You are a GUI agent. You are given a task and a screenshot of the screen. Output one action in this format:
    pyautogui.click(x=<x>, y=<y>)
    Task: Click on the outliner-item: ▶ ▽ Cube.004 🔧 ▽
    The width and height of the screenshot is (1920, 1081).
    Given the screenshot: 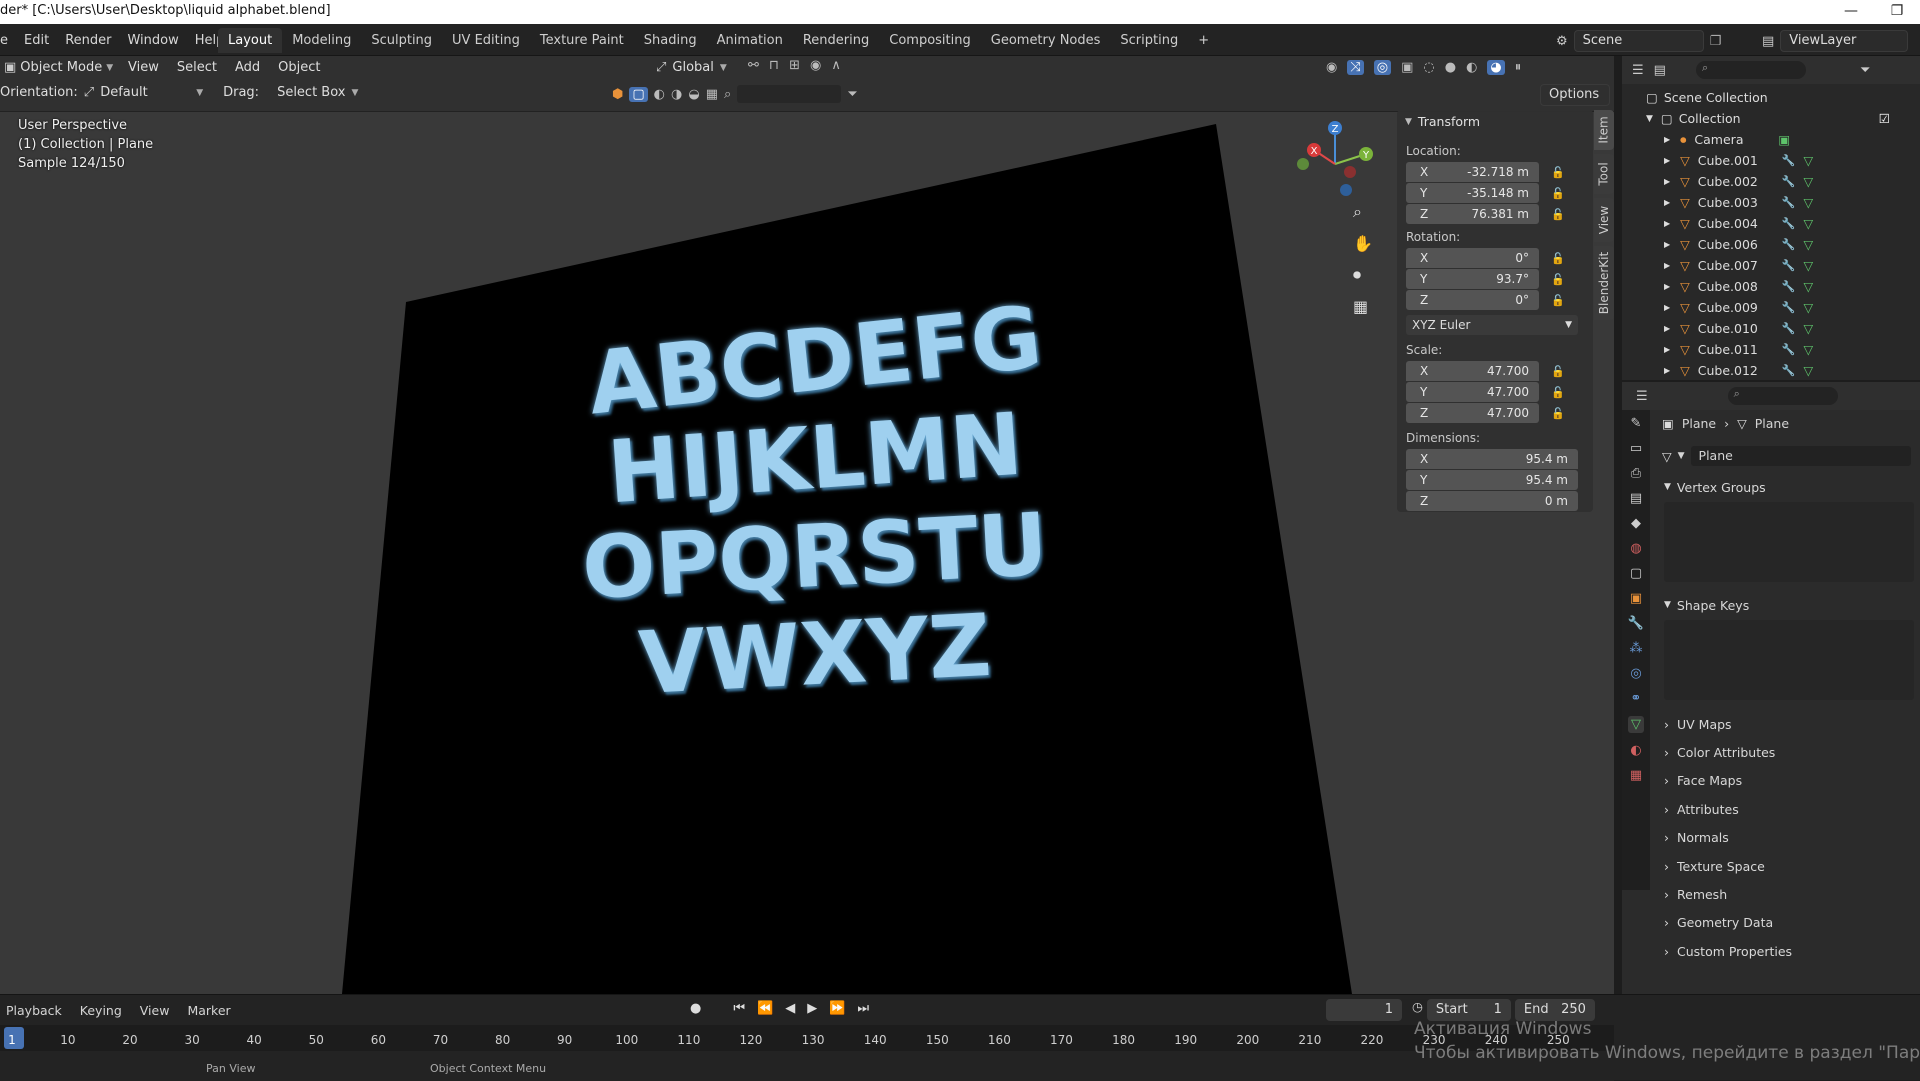 What is the action you would take?
    pyautogui.click(x=1783, y=223)
    